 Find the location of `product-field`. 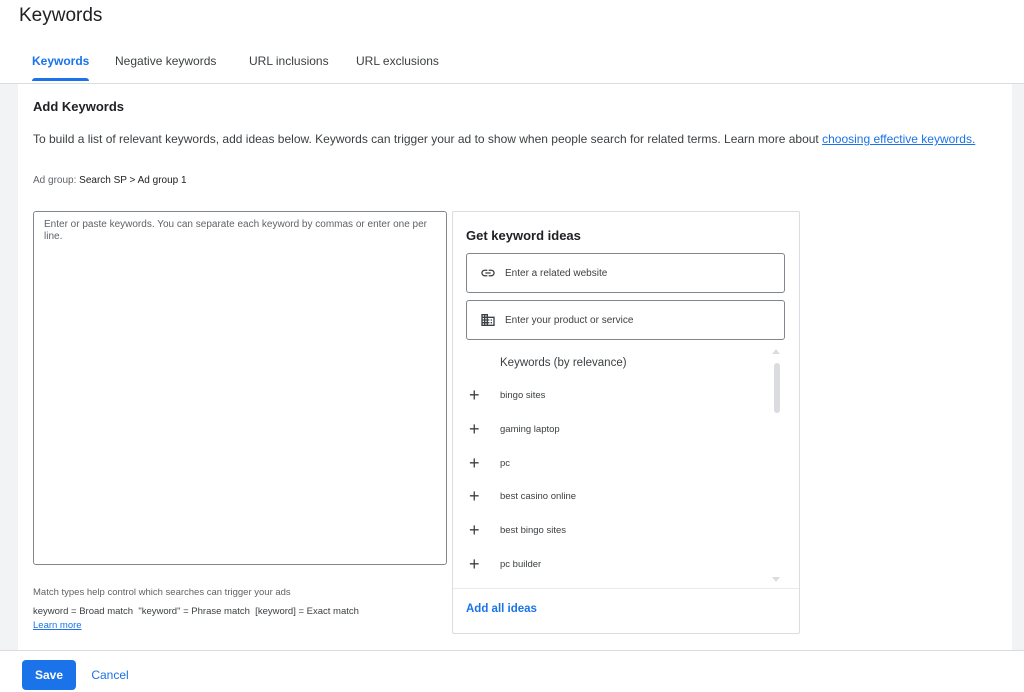

product-field is located at coordinates (625, 320).